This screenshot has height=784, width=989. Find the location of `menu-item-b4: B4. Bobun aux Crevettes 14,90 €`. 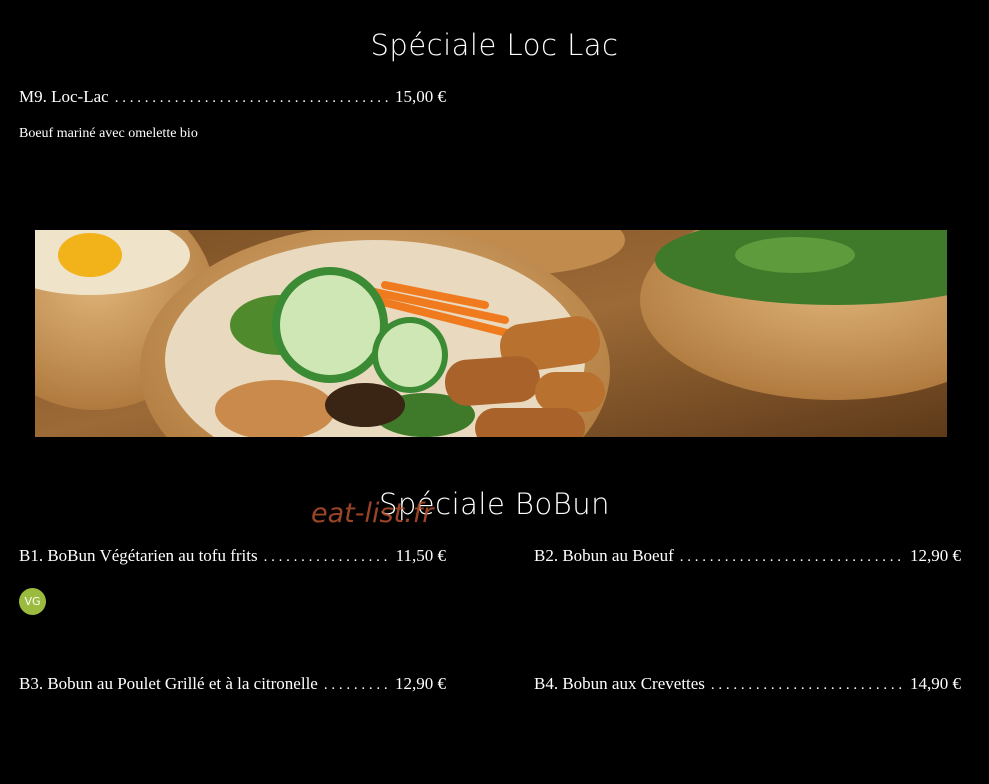

menu-item-b4: B4. Bobun aux Crevettes 14,90 € is located at coordinates (747, 684).